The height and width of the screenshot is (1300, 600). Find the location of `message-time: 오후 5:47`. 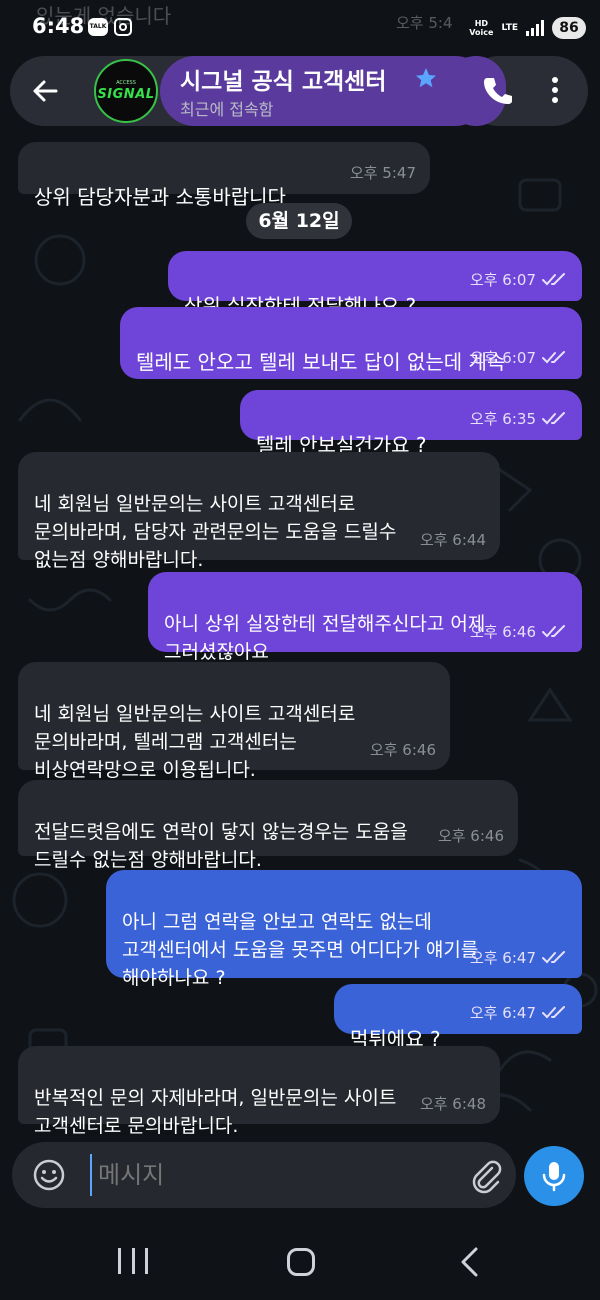

message-time: 오후 5:47 is located at coordinates (382, 173).